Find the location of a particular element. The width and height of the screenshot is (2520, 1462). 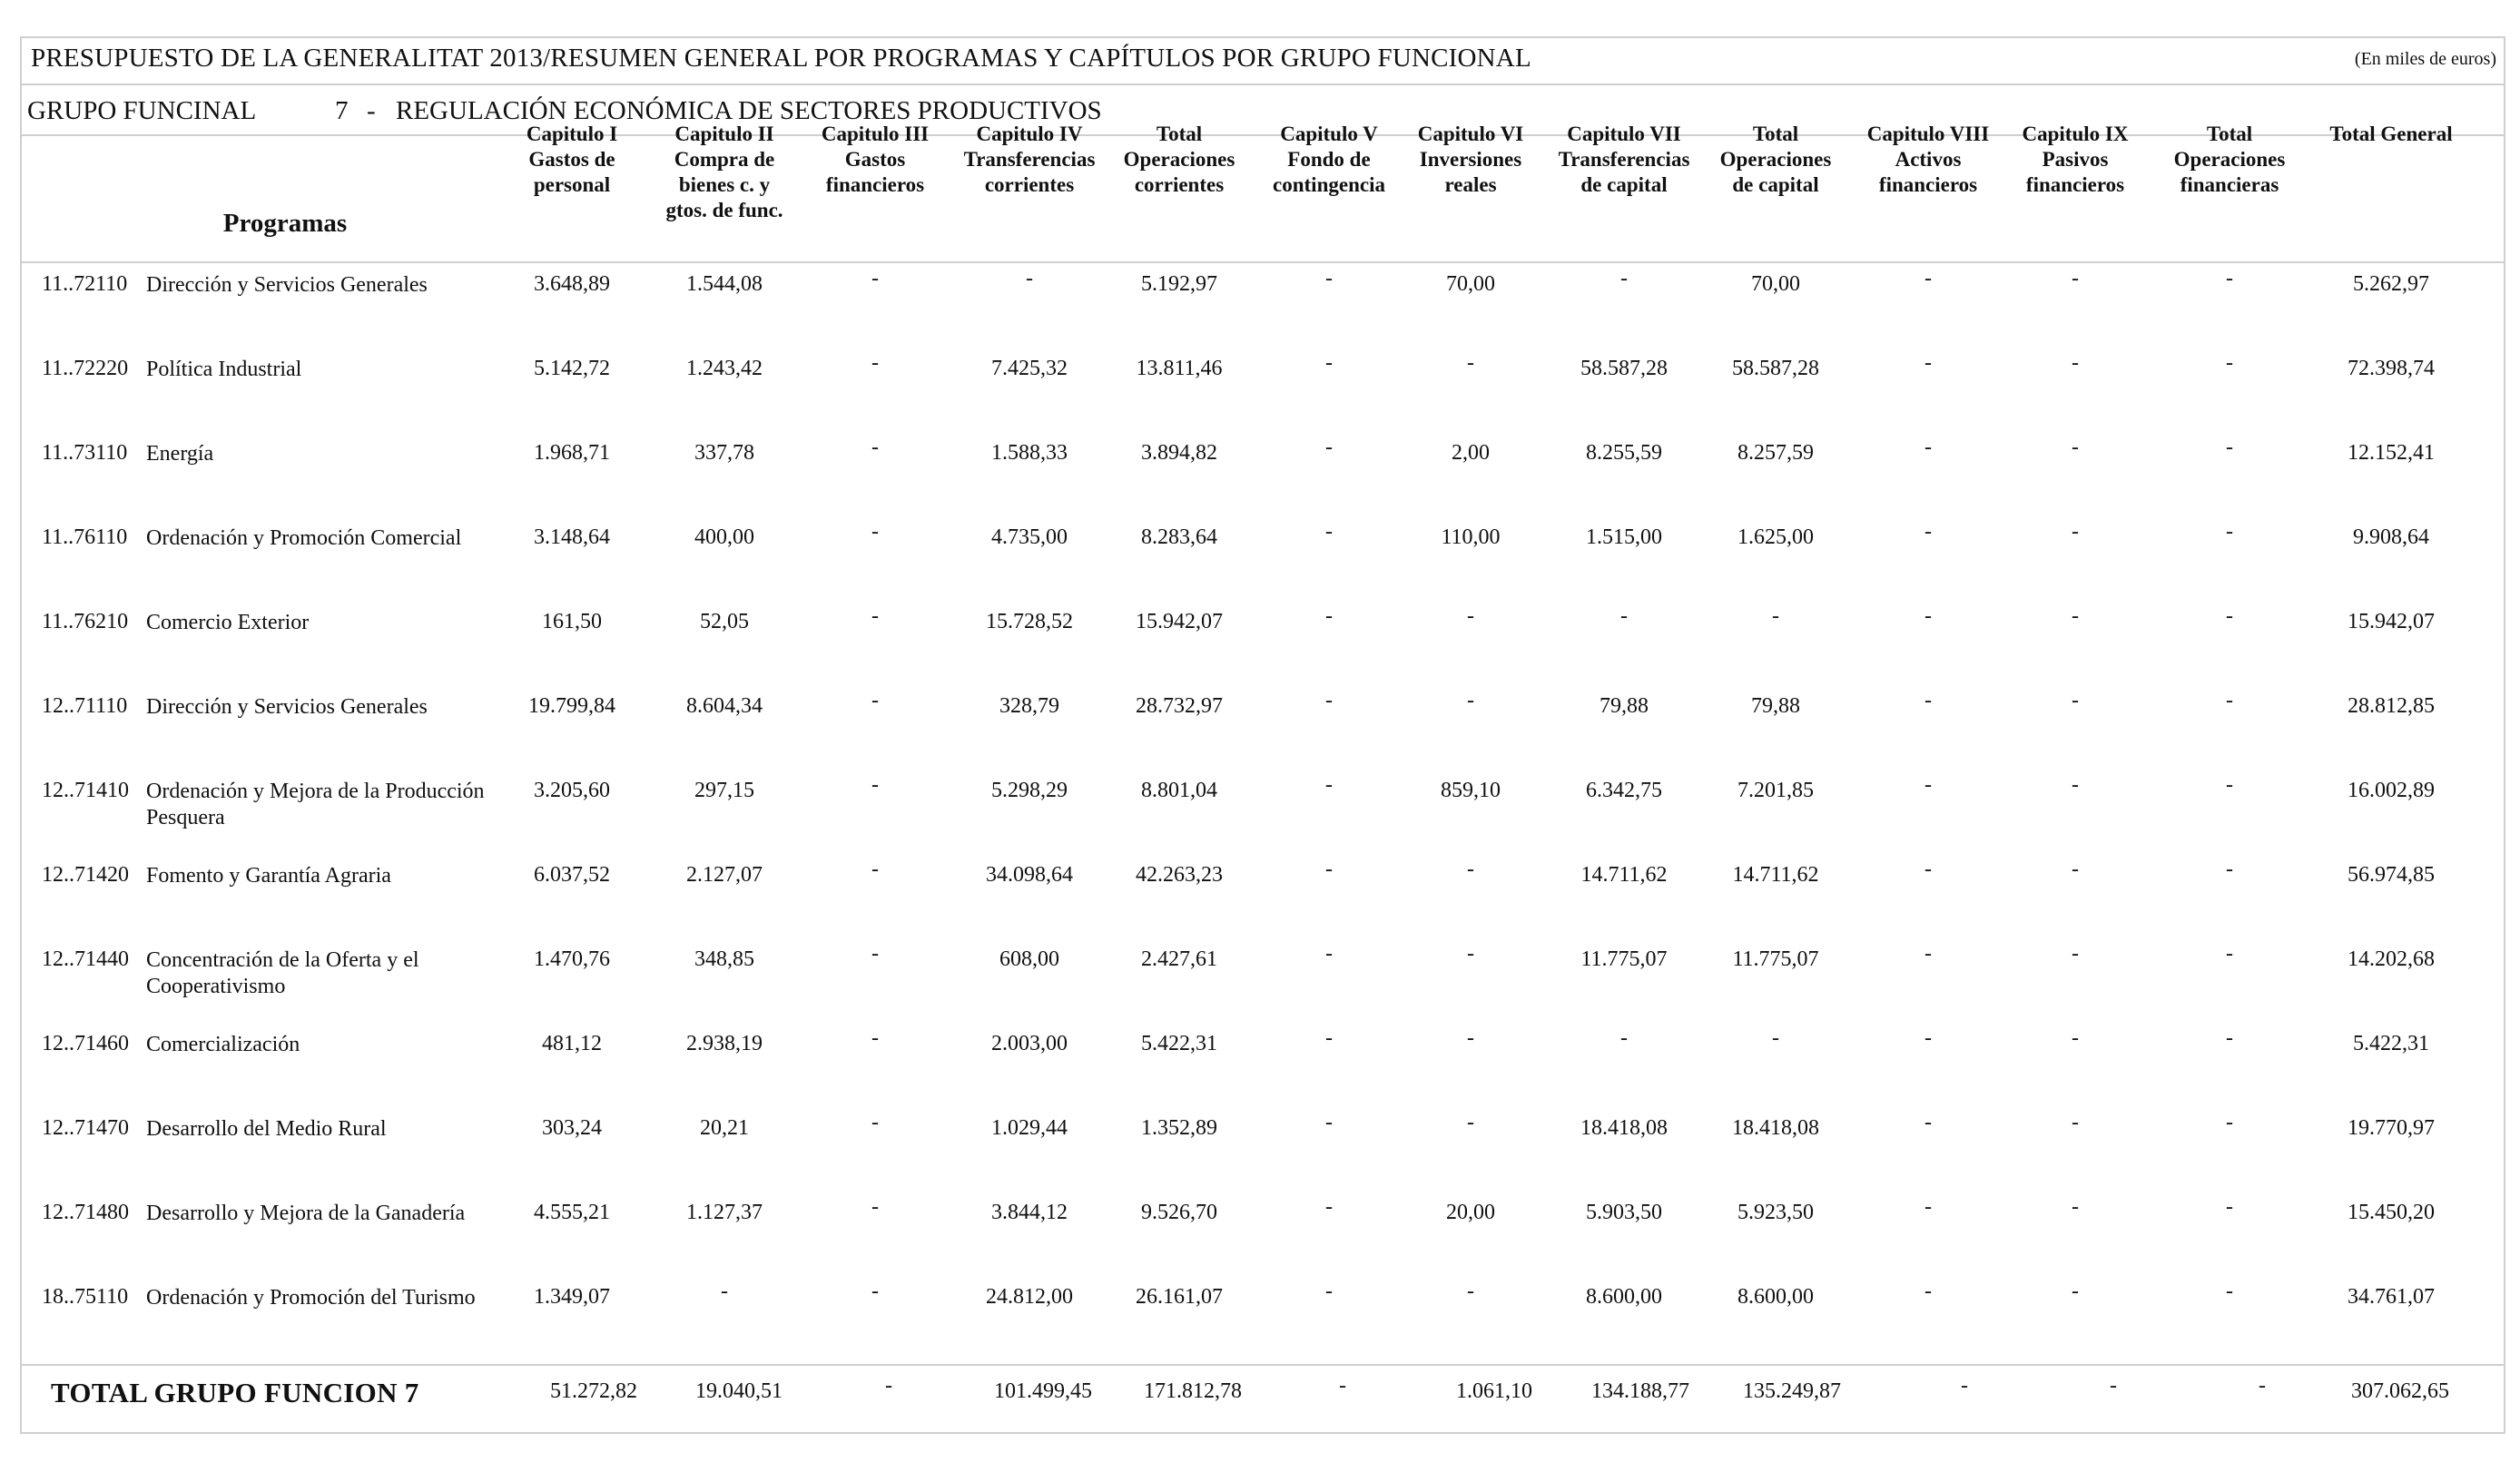

column-header: Capitulo I Gastos de personal is located at coordinates (572, 160).